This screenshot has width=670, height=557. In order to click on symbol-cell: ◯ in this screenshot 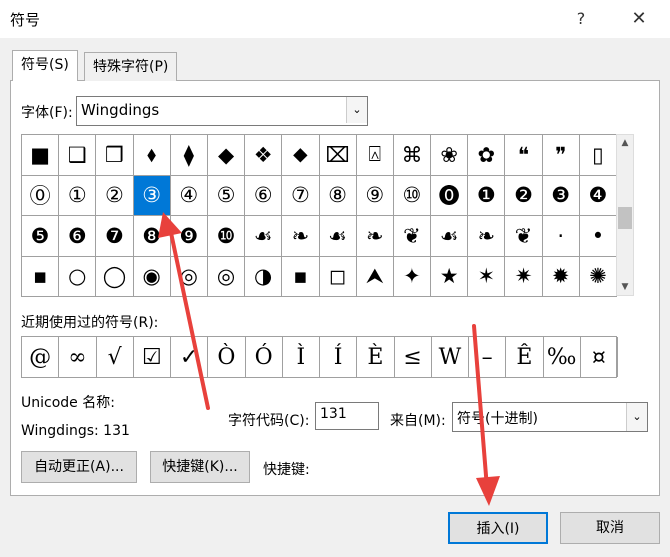, I will do `click(115, 276)`.